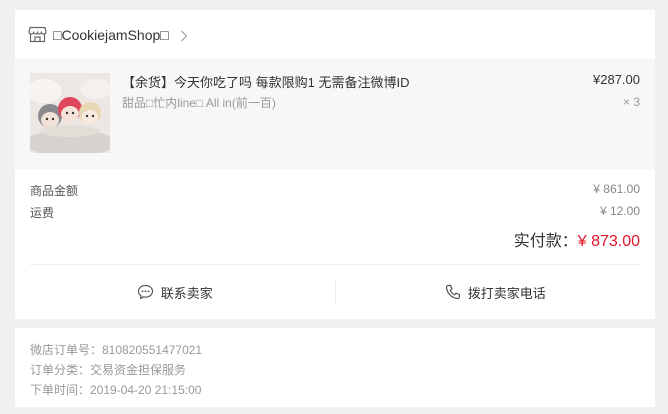 Image resolution: width=668 pixels, height=414 pixels. I want to click on chat-icon, so click(145, 292).